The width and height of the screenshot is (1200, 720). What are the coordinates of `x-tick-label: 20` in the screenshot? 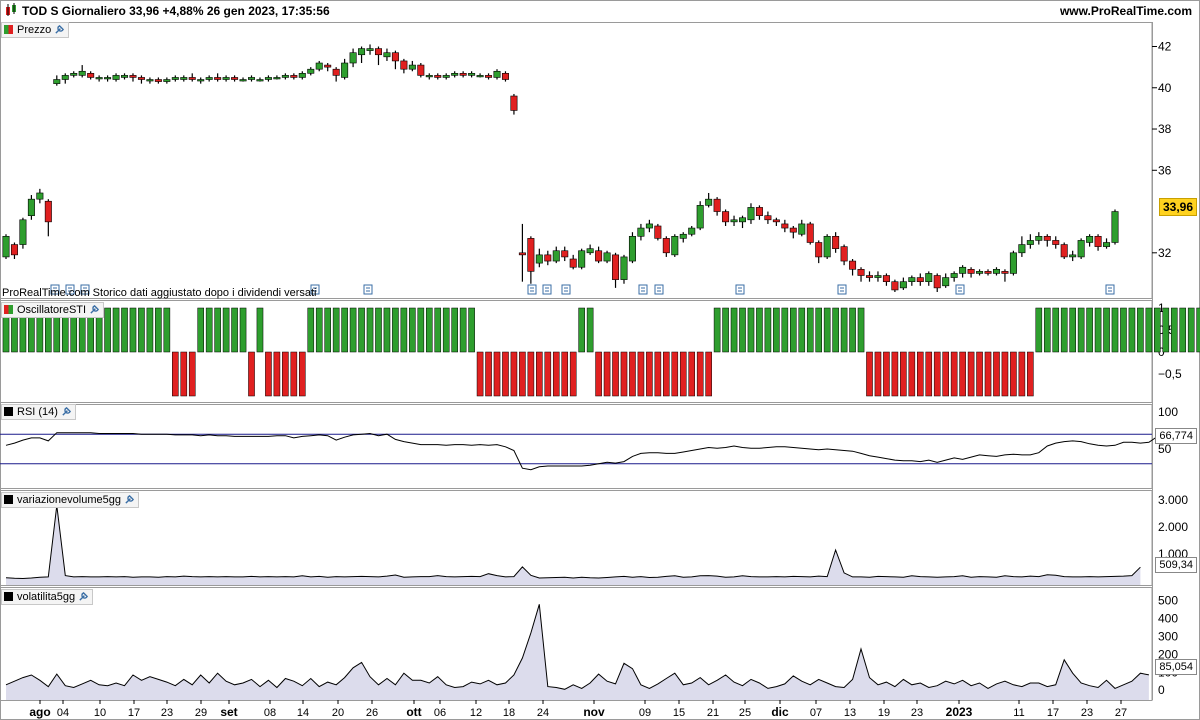 It's located at (338, 713).